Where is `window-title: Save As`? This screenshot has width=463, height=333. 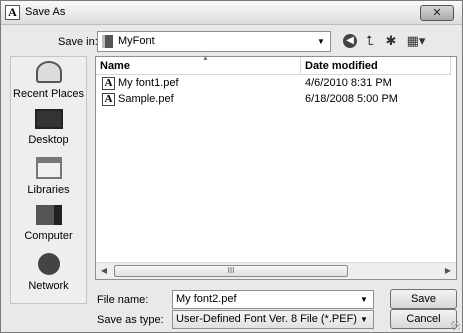 window-title: Save As is located at coordinates (45, 12).